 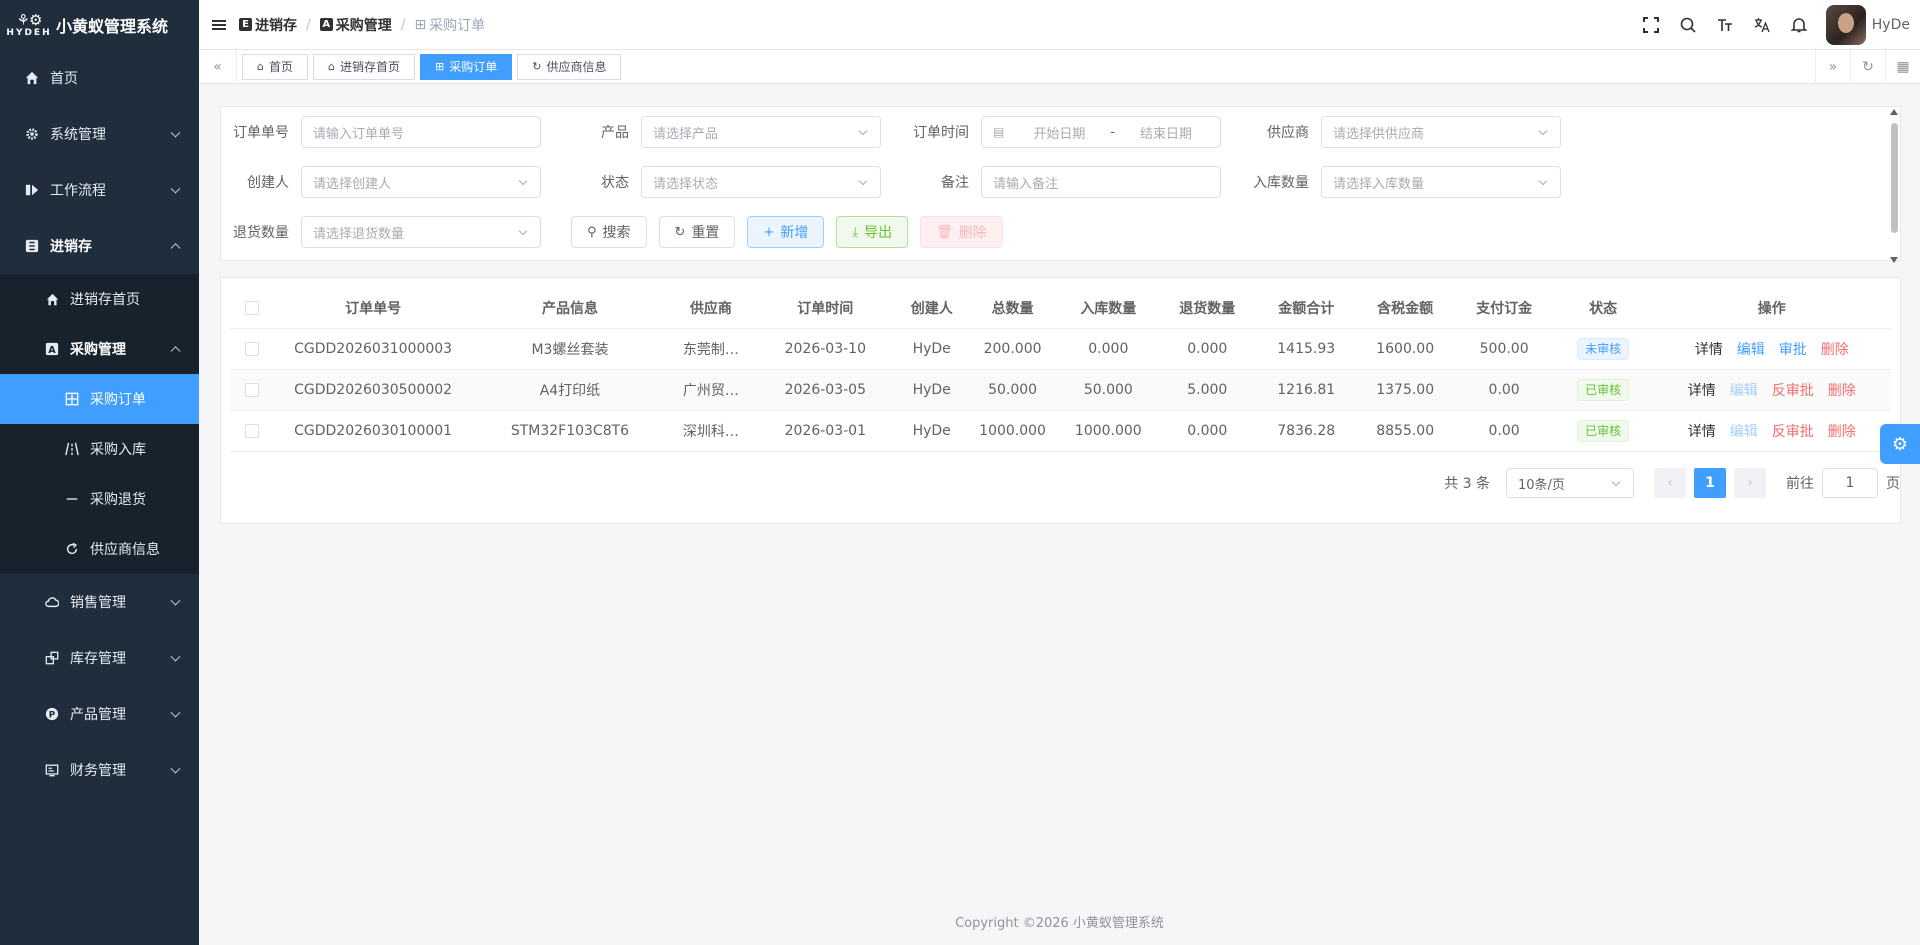 I want to click on app-logo: ⚘⚙ HYDEH 小黄蚁管理系统, so click(x=99, y=25).